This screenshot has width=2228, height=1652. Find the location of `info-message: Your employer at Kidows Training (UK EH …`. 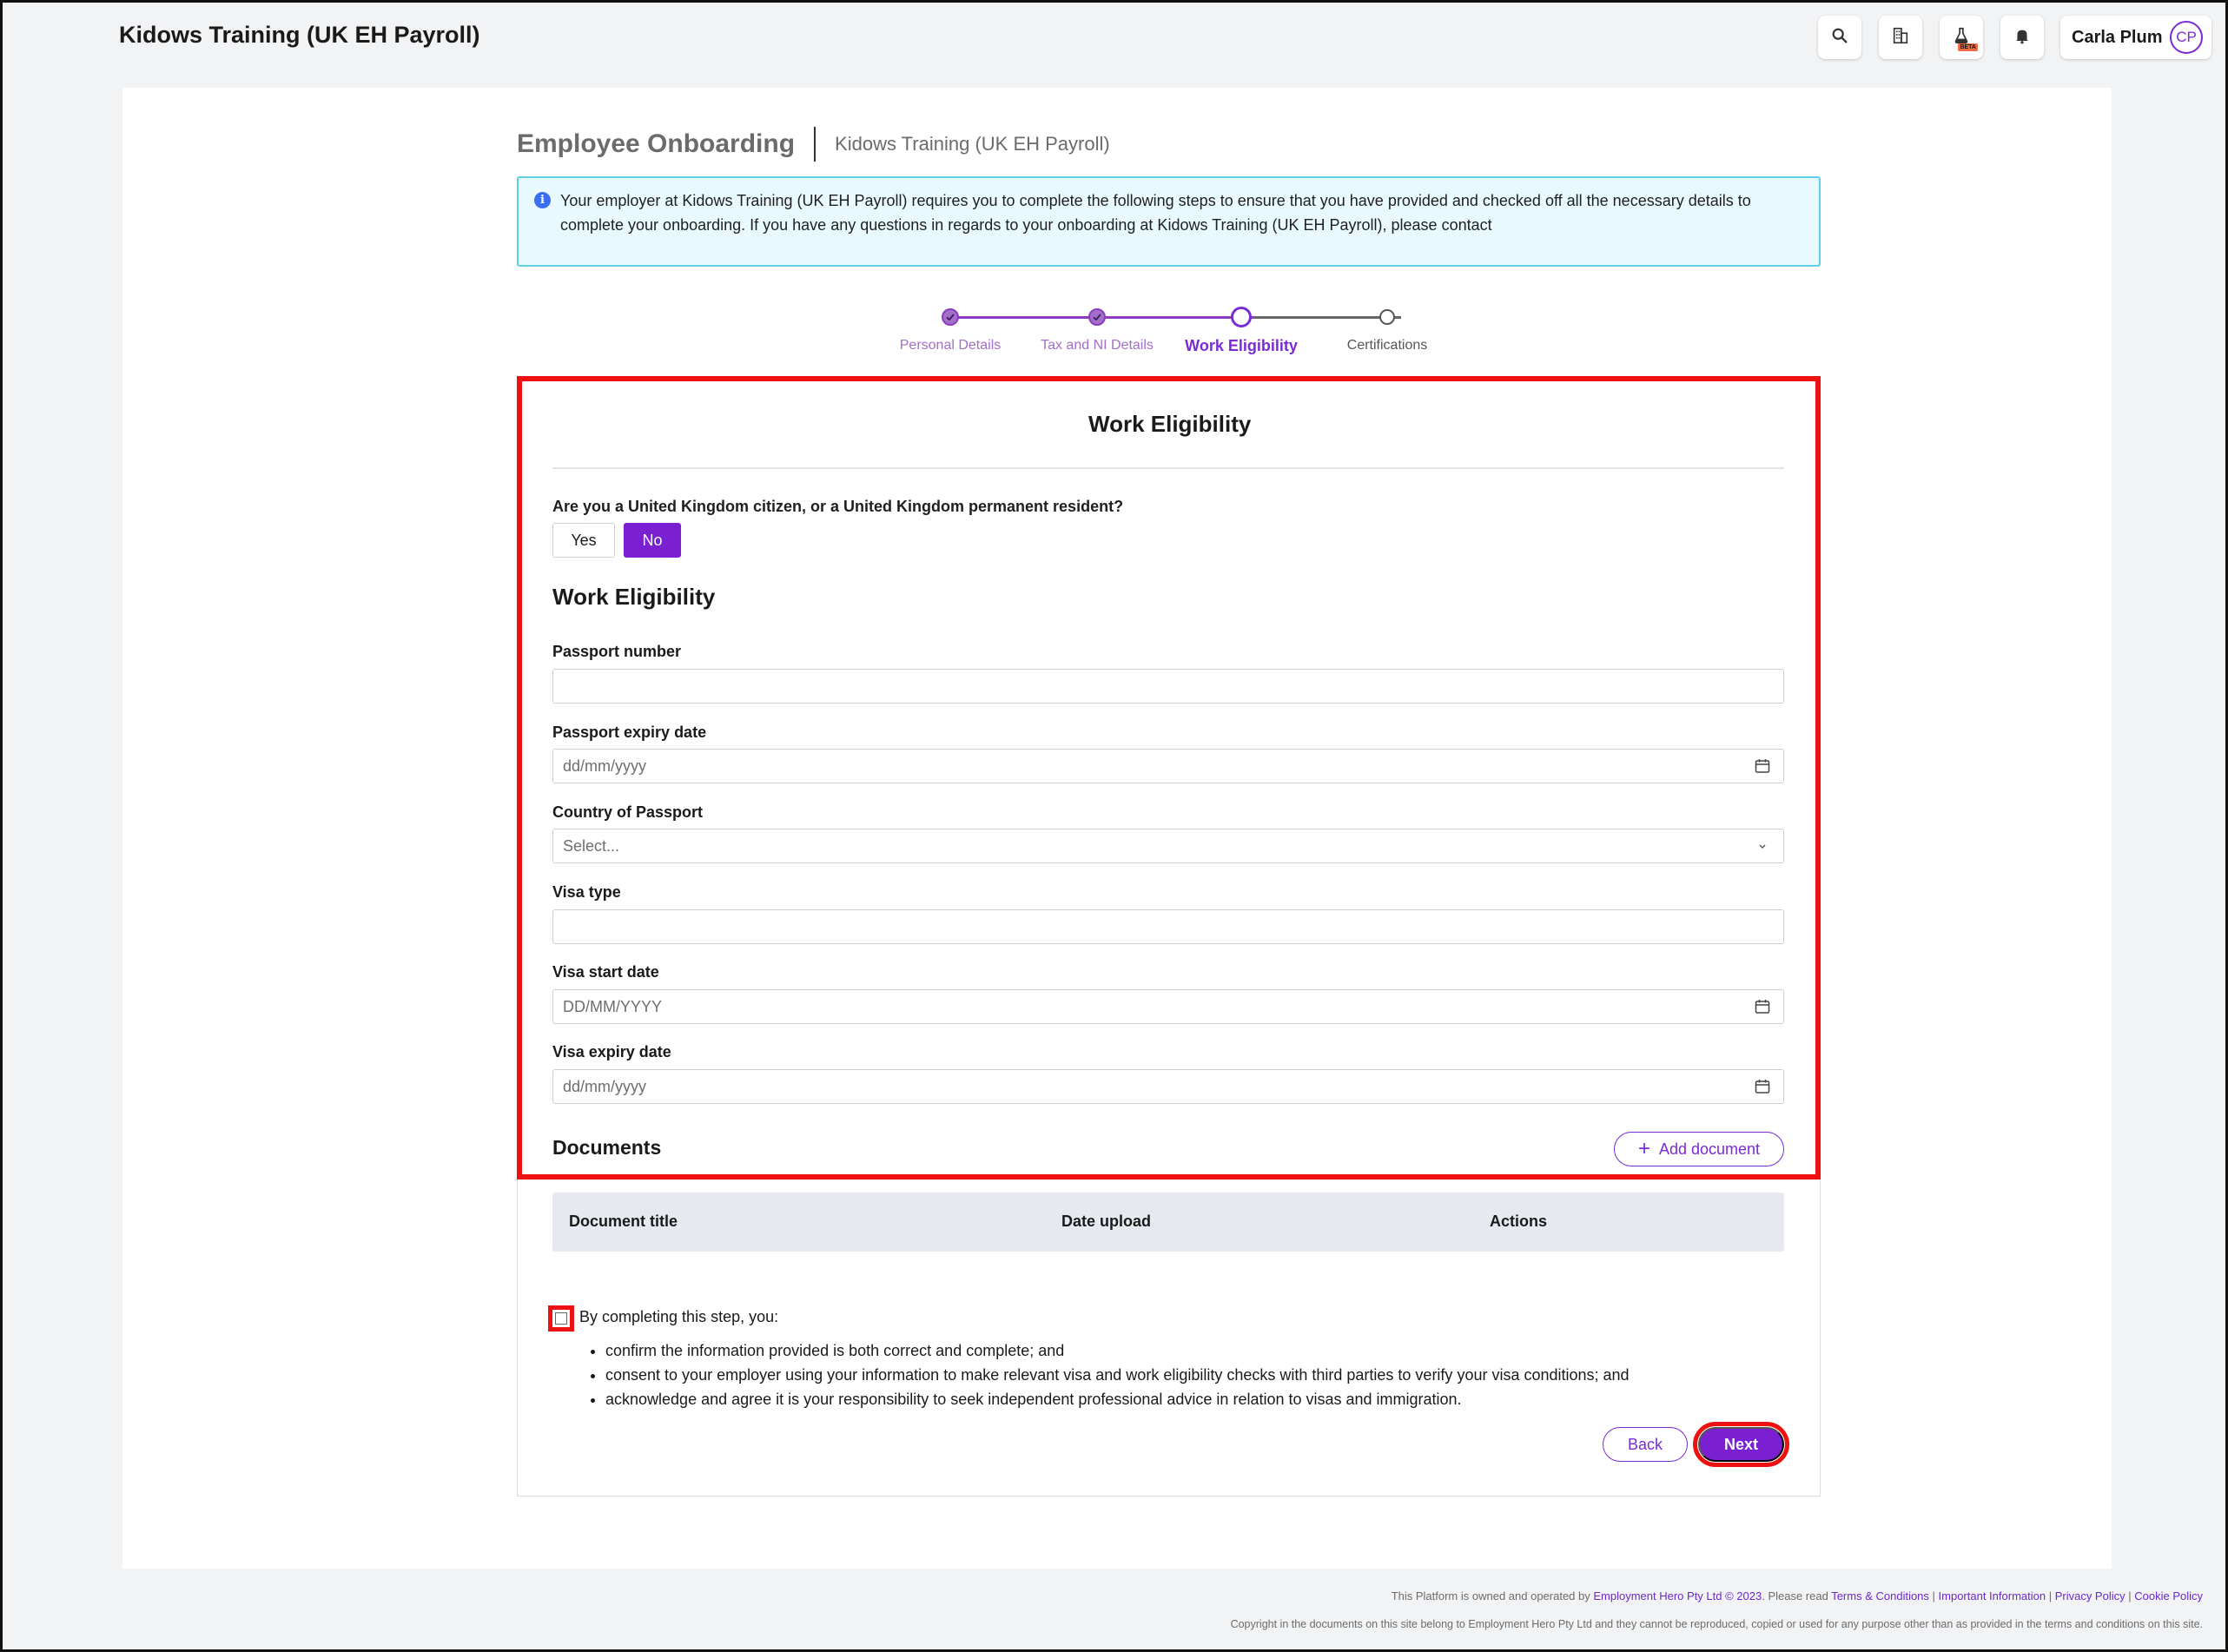

info-message: Your employer at Kidows Training (UK EH … is located at coordinates (1155, 213).